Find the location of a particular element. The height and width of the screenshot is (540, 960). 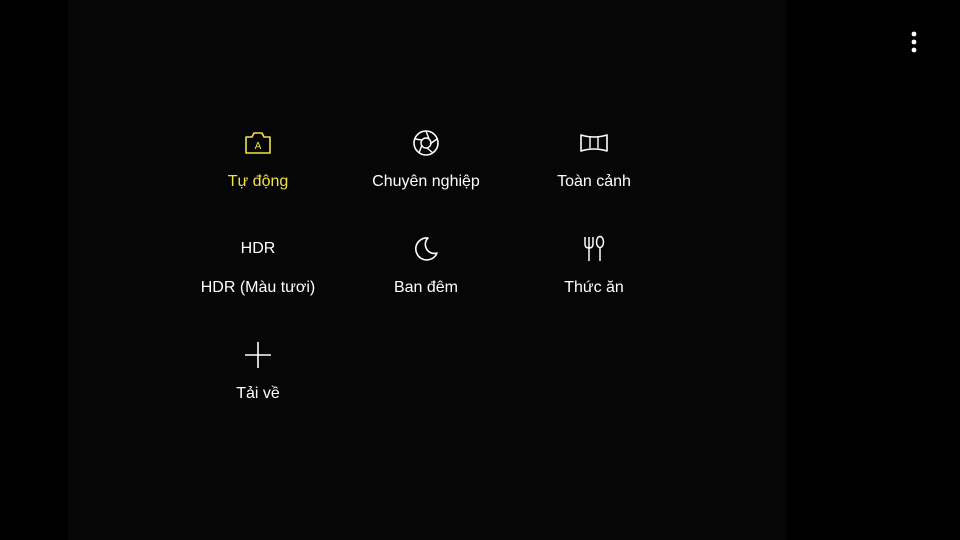

mode-pro: Chuyên nghiệp is located at coordinates (426, 177).